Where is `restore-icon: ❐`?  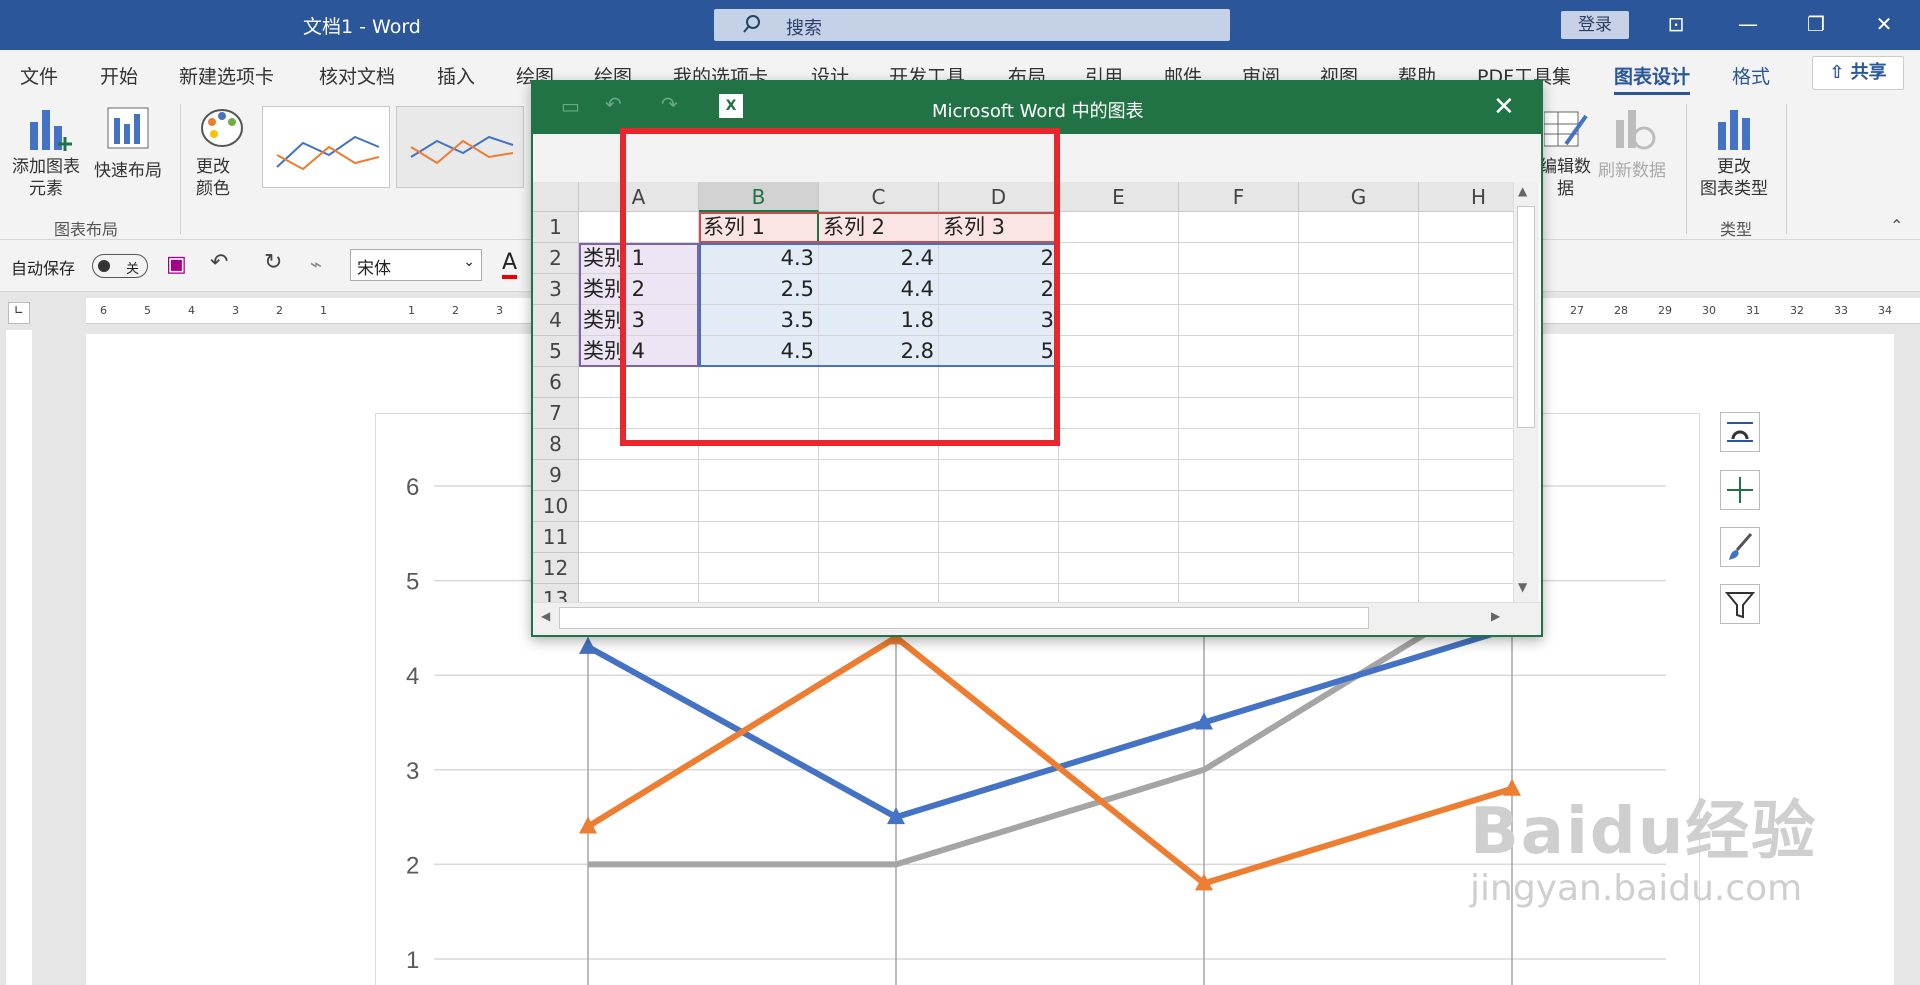 restore-icon: ❐ is located at coordinates (1816, 24).